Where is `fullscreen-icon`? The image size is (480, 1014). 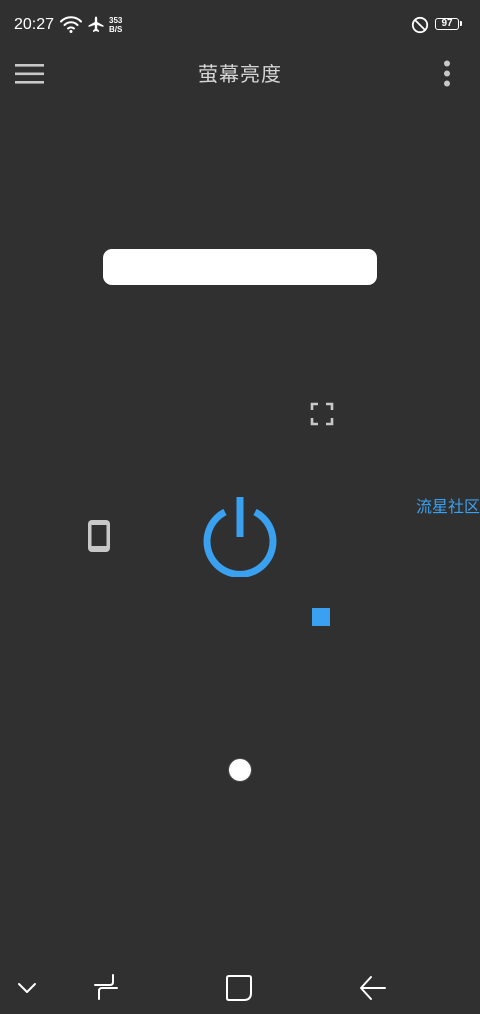 fullscreen-icon is located at coordinates (322, 414).